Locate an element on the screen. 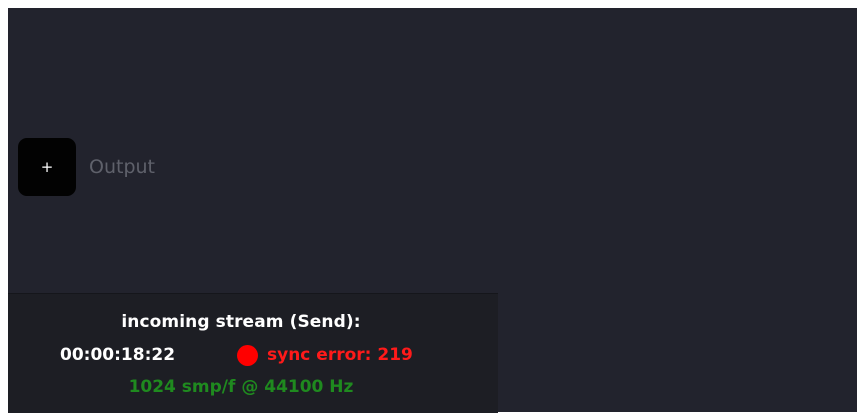  status-dot-icon is located at coordinates (247, 355).